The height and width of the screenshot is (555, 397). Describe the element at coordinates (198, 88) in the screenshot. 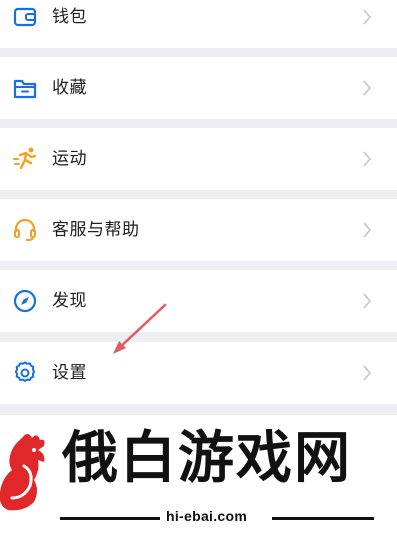

I see `menu-item-favorites: 收藏` at that location.